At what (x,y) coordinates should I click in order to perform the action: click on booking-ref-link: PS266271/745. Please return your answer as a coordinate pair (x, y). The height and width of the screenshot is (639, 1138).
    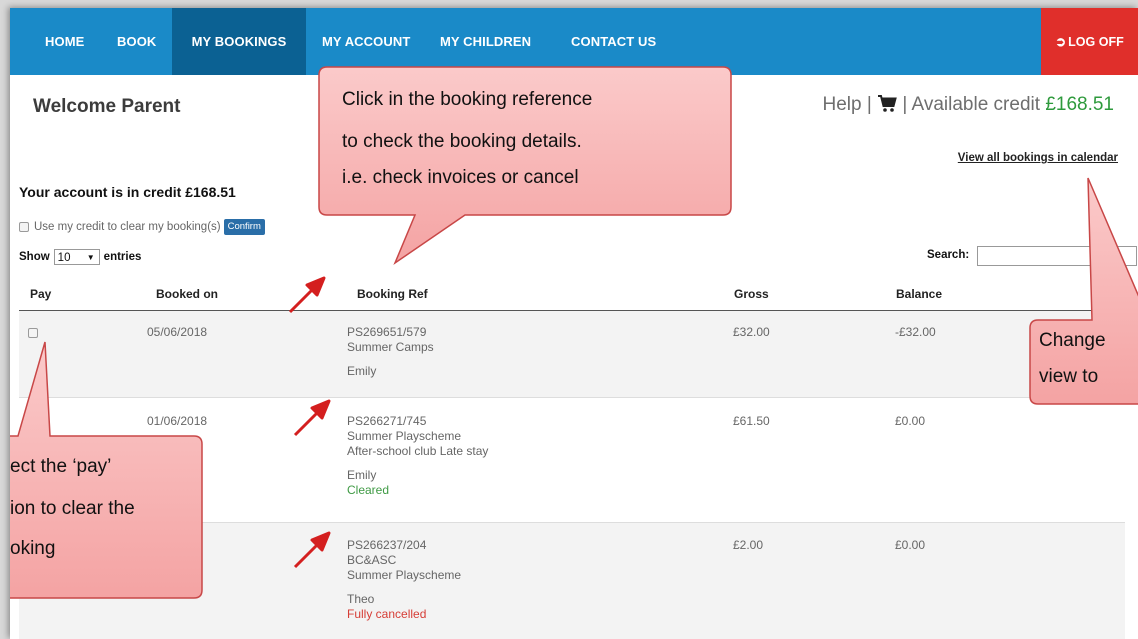
    Looking at the image, I should click on (417, 421).